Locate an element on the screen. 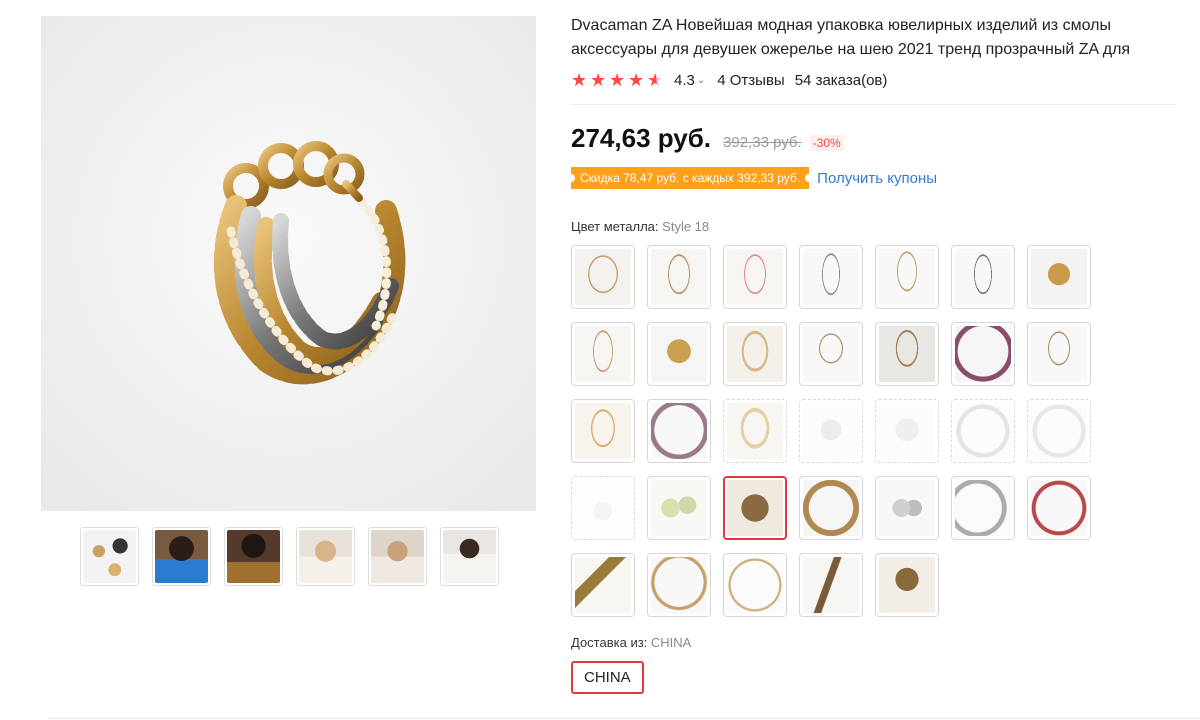  half-star-icon: ★ is located at coordinates (655, 80).